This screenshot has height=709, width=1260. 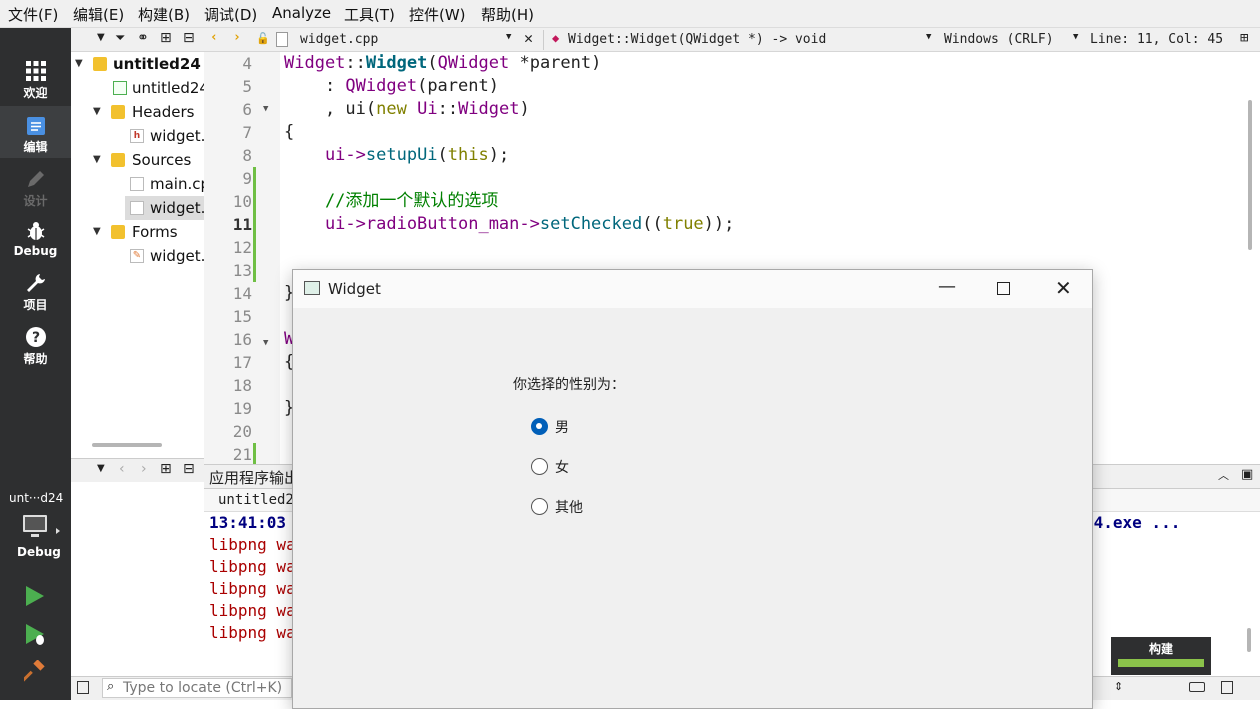 I want to click on mode-help-label: 帮助, so click(x=35, y=359).